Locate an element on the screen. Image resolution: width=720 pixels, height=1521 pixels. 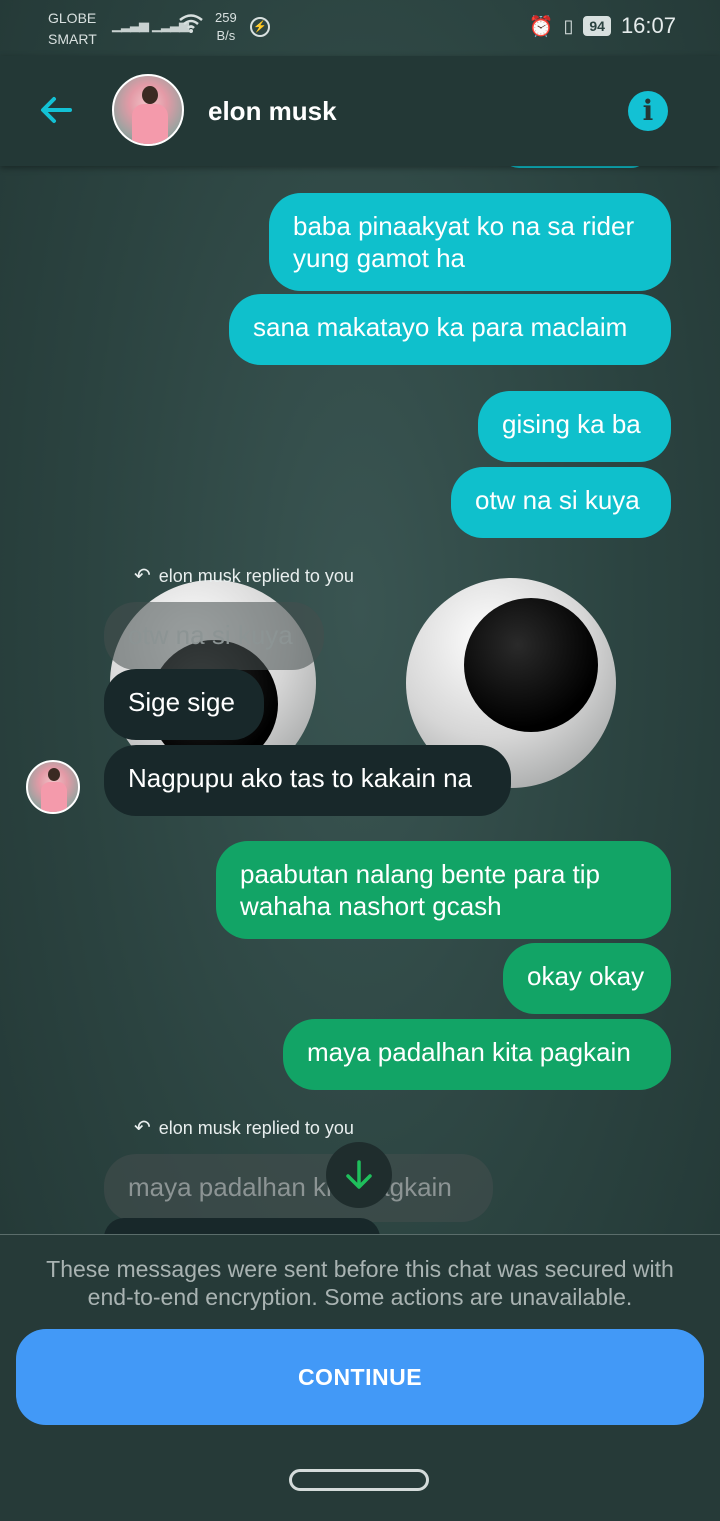
info-icon: i is located at coordinates (648, 111).